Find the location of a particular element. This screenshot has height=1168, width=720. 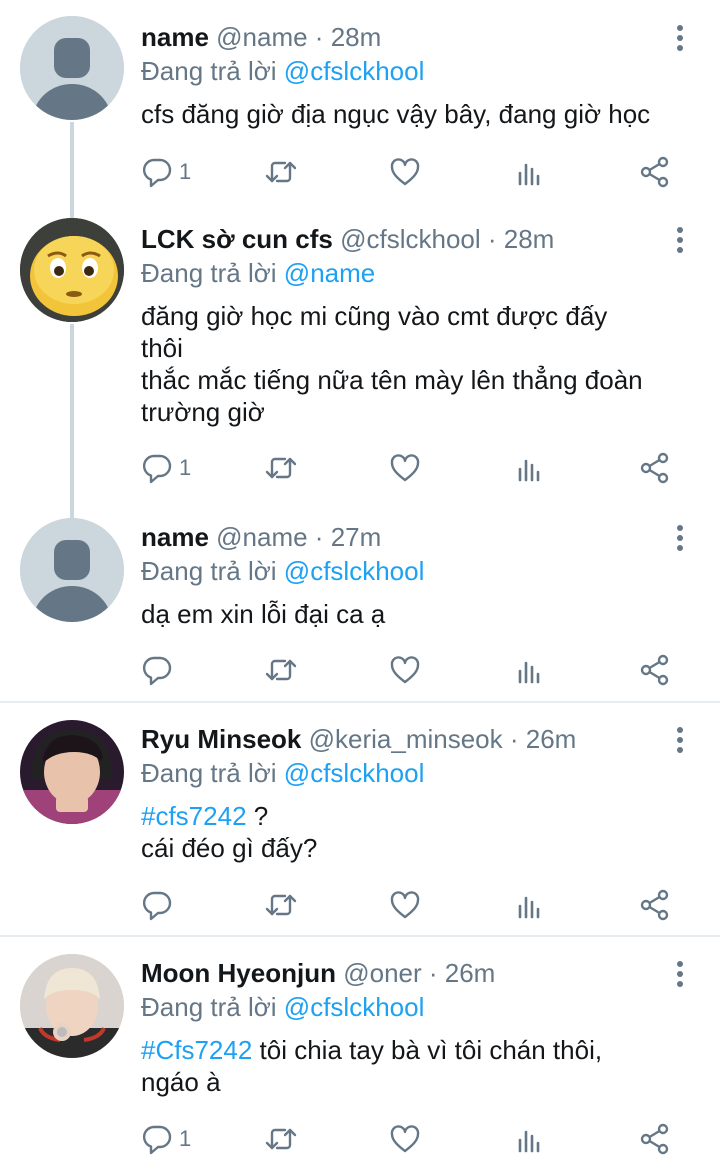

handle-time: @name · 27m is located at coordinates (299, 537).